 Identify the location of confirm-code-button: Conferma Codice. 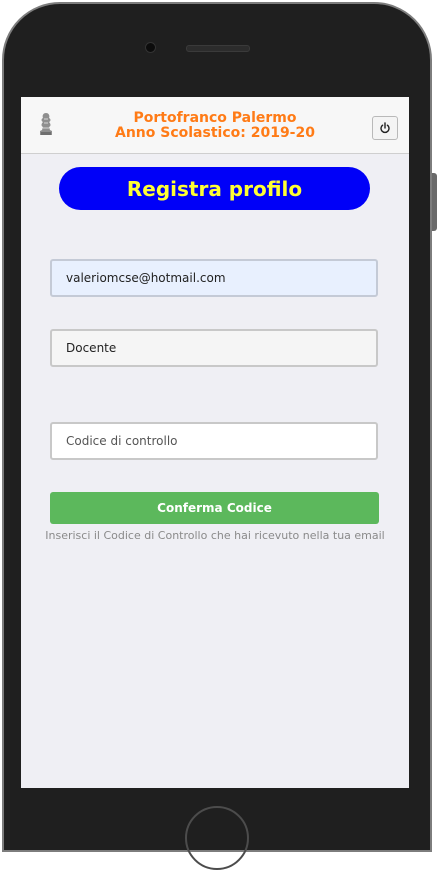
(214, 508).